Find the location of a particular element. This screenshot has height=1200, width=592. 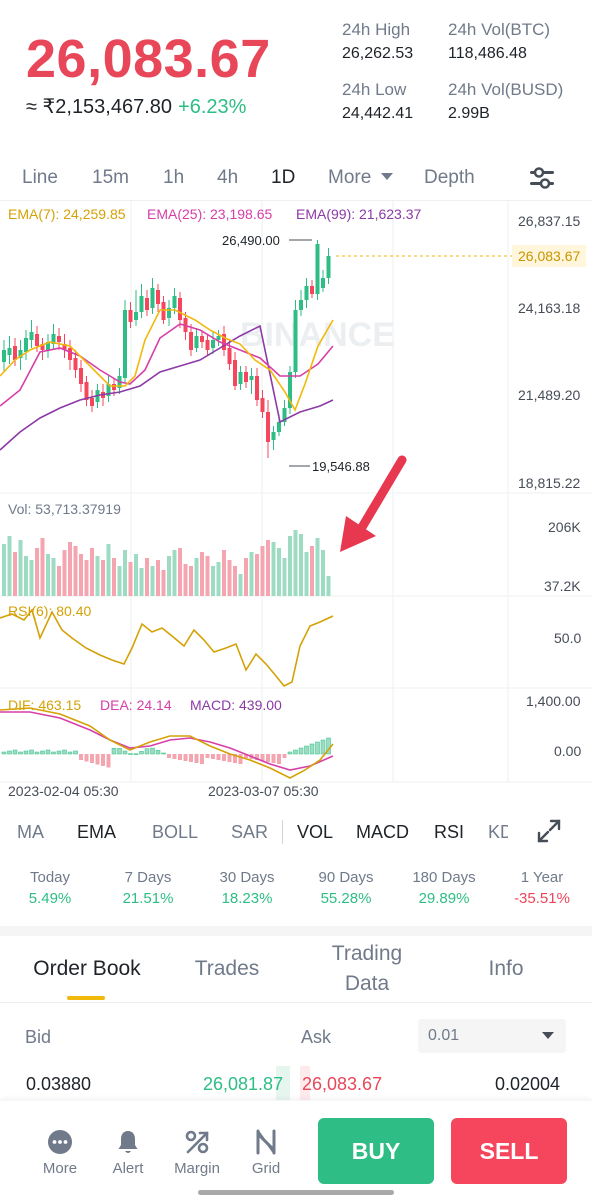

home-indicator is located at coordinates (296, 1192).